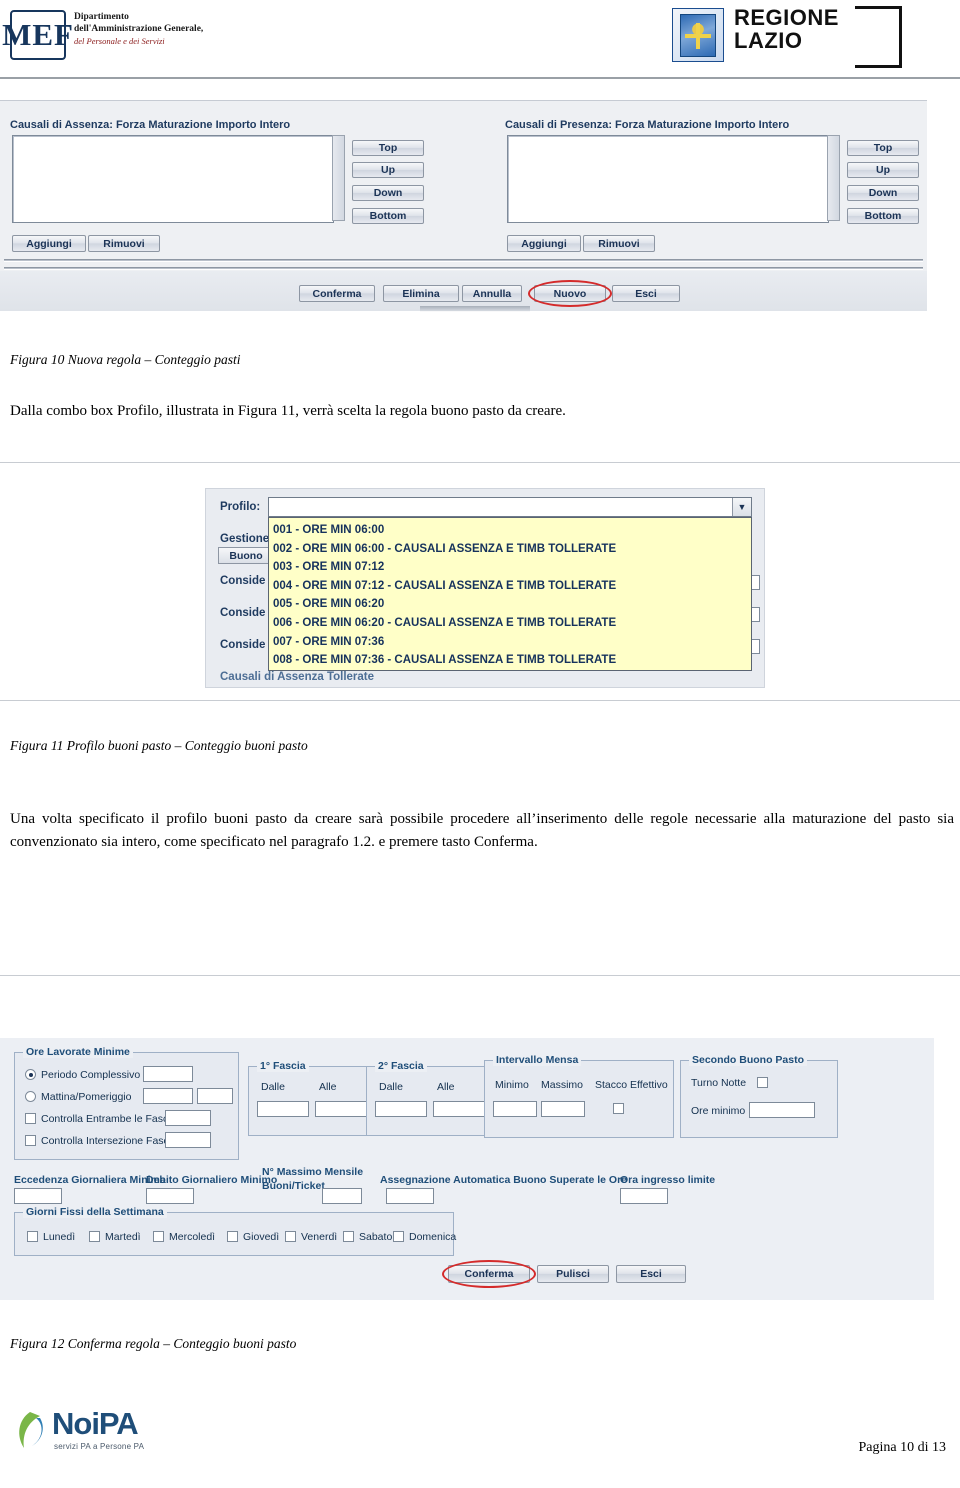  What do you see at coordinates (388, 148) in the screenshot?
I see `left-top-button: Top` at bounding box center [388, 148].